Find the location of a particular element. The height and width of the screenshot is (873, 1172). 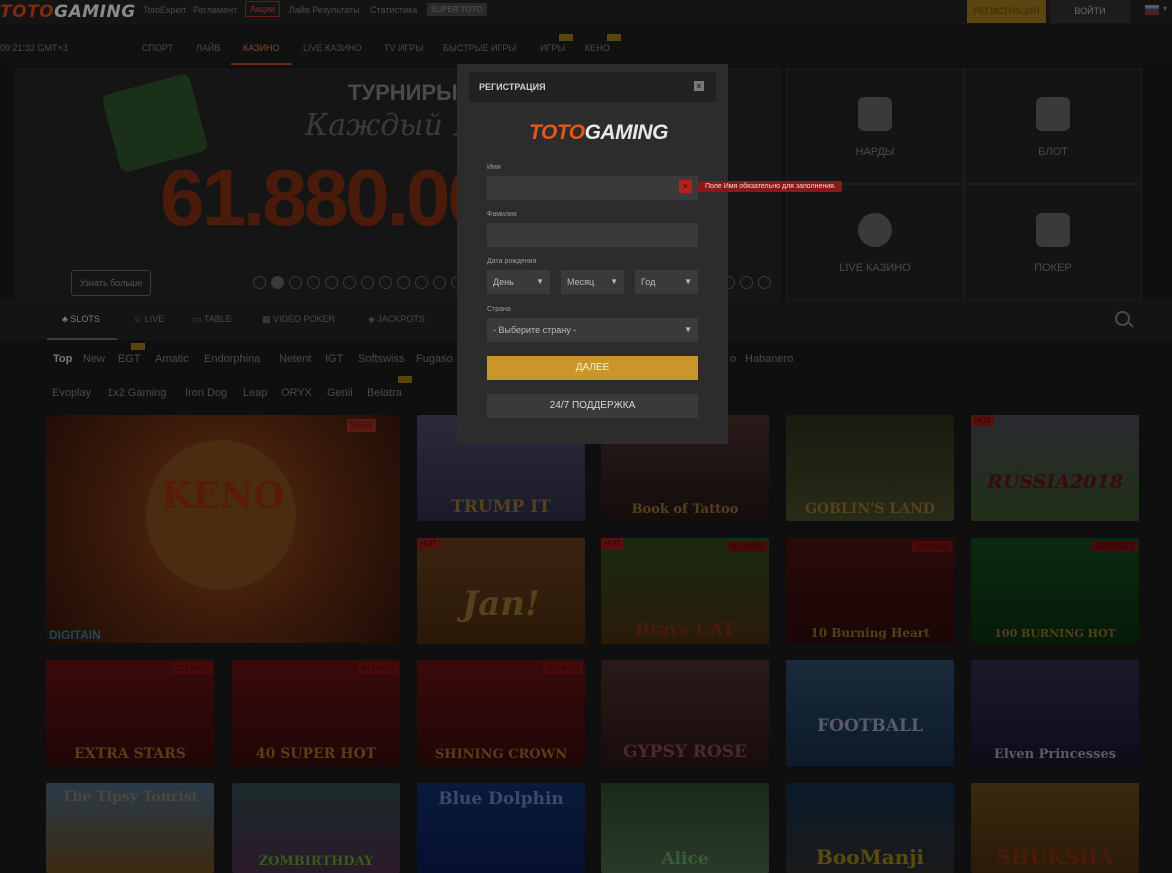

lines-badge: 40 LINES is located at coordinates (377, 668).